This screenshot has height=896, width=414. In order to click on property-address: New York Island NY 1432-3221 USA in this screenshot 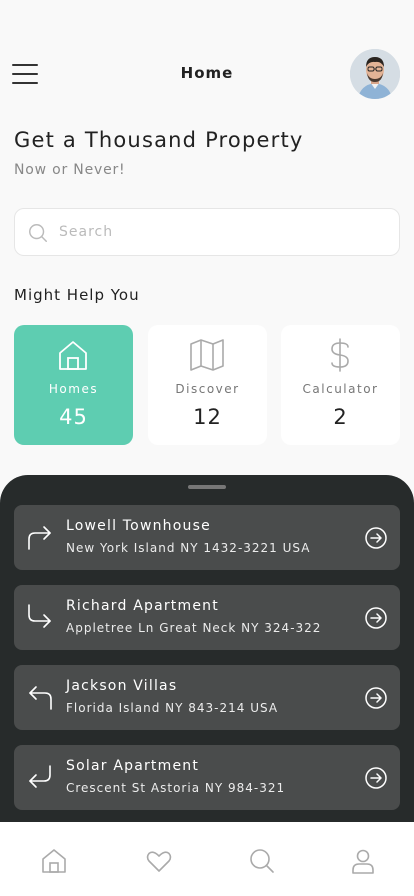, I will do `click(188, 548)`.